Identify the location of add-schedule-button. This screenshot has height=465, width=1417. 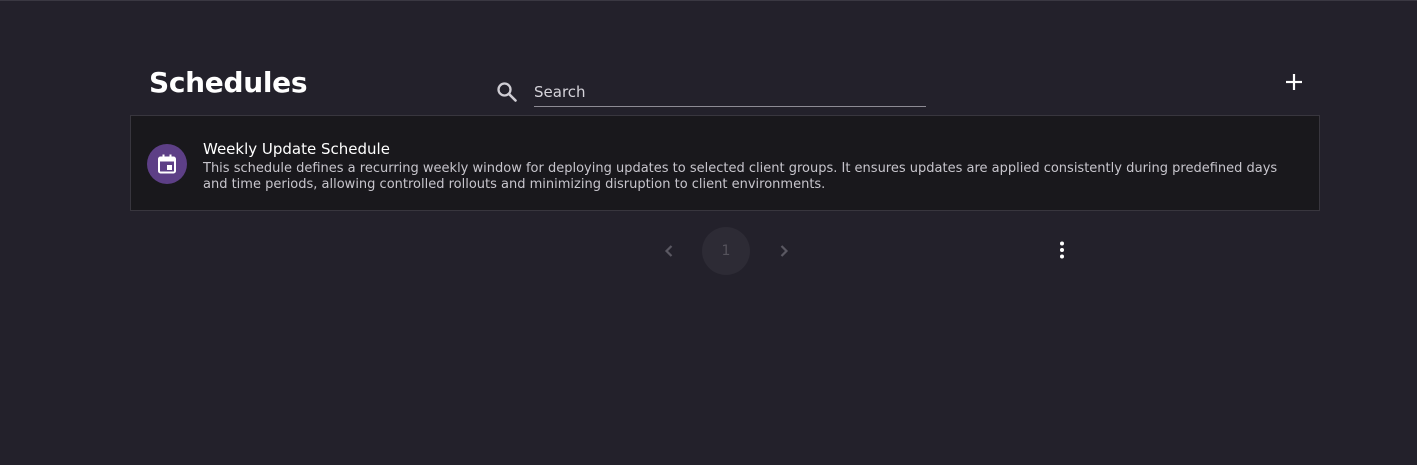
(1294, 82).